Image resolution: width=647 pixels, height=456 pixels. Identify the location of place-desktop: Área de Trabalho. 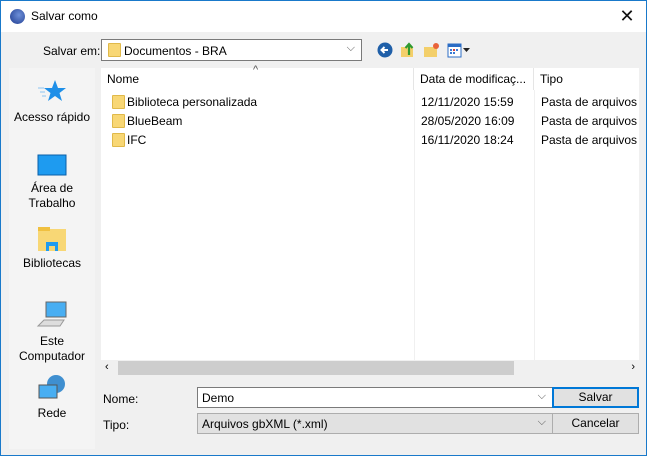
(52, 182).